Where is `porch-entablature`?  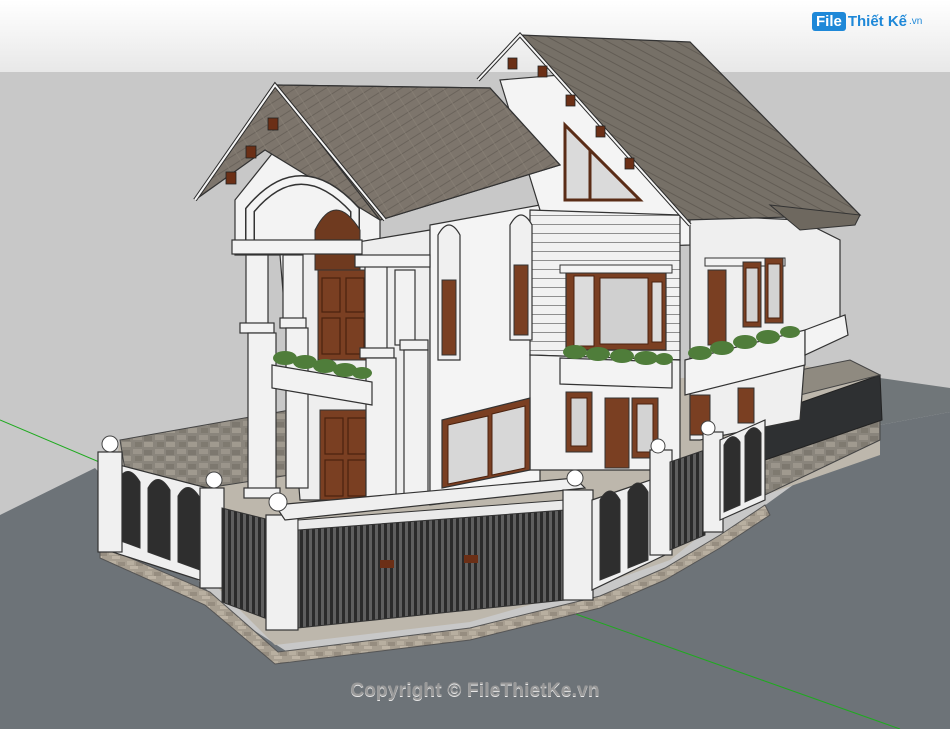 porch-entablature is located at coordinates (297, 247).